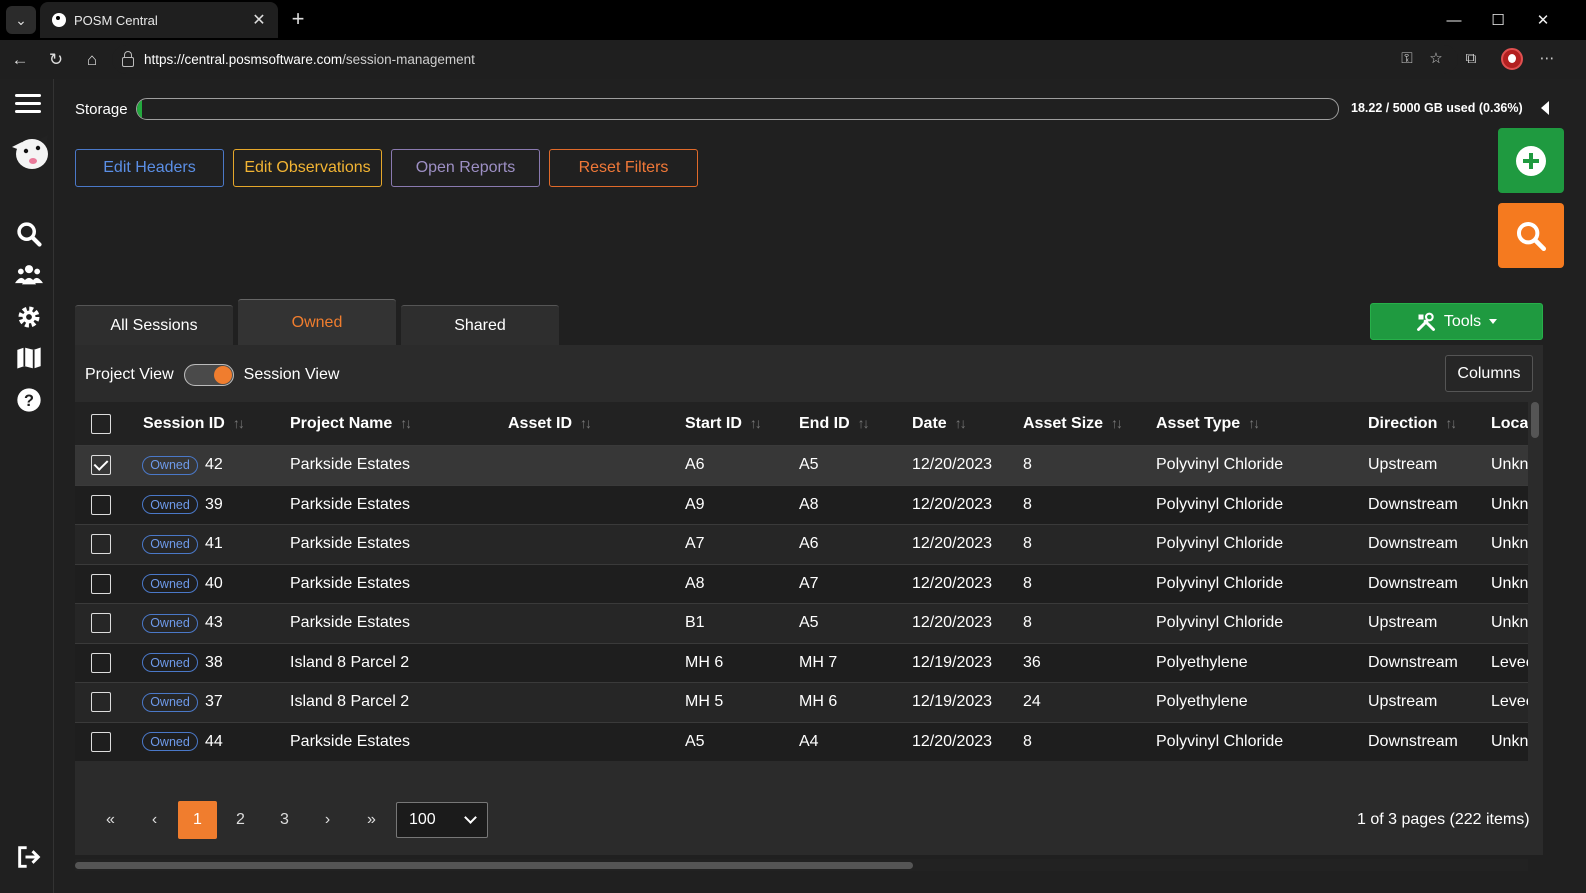 The width and height of the screenshot is (1586, 893). I want to click on plus-circle-icon, so click(1531, 160).